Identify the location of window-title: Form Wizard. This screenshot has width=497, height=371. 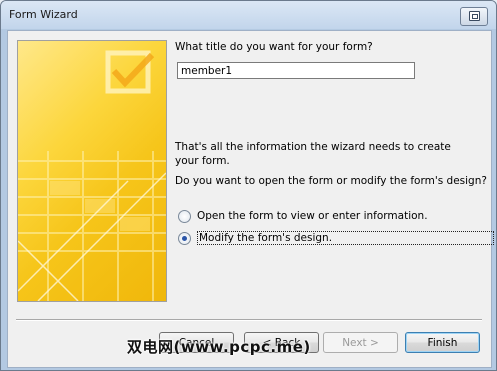
(43, 14).